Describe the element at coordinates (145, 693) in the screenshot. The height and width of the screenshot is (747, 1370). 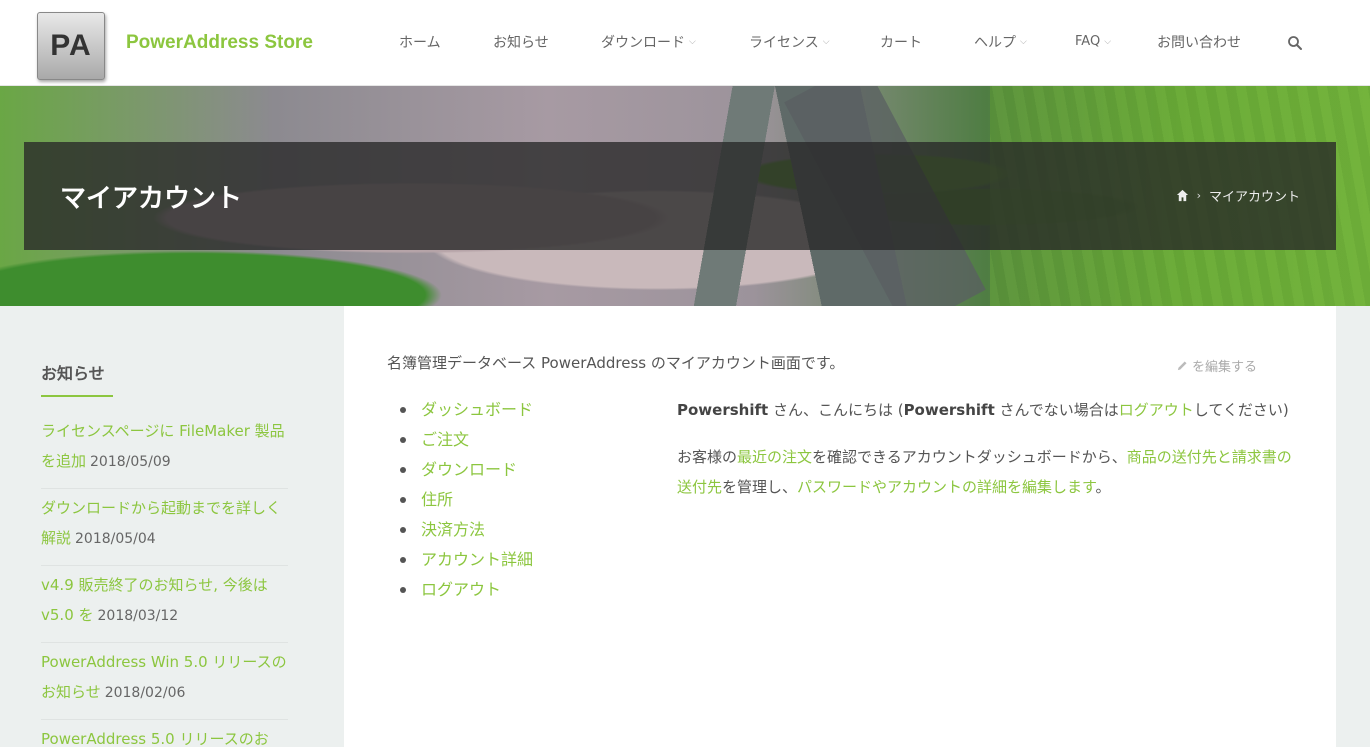
I see `news-date: 2018/02/06` at that location.